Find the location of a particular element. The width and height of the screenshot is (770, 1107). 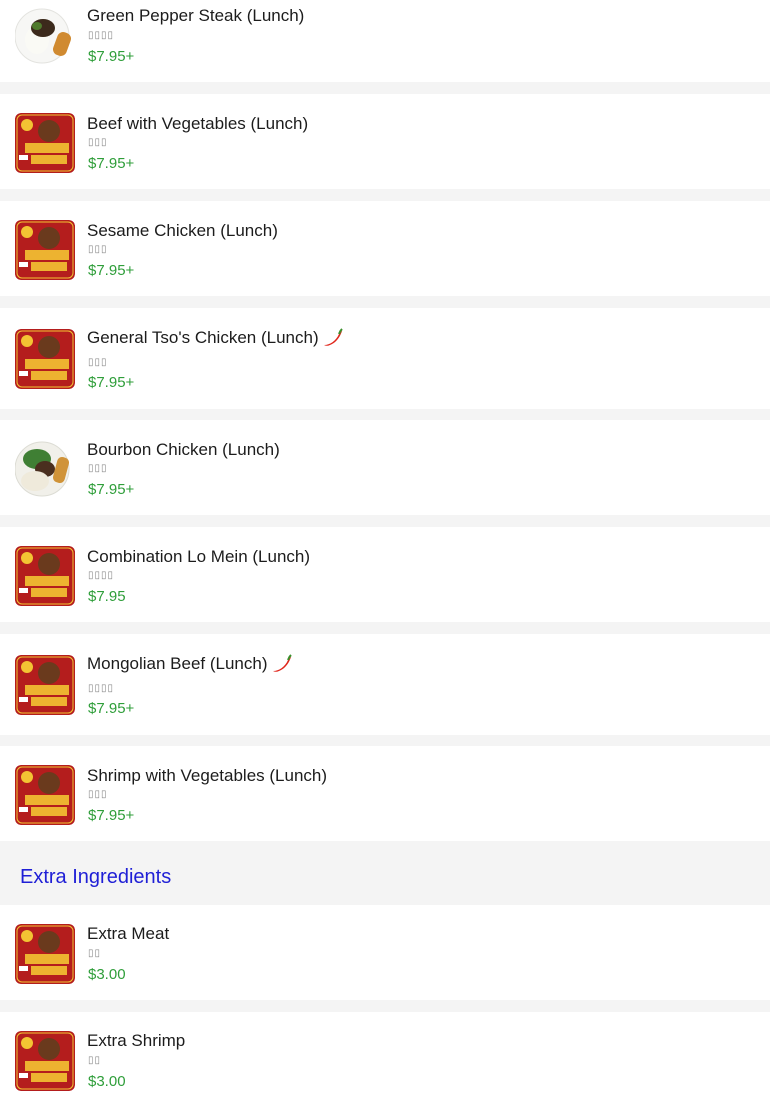

item-name: General Tso's Chicken (Lunch) is located at coordinates (215, 338).